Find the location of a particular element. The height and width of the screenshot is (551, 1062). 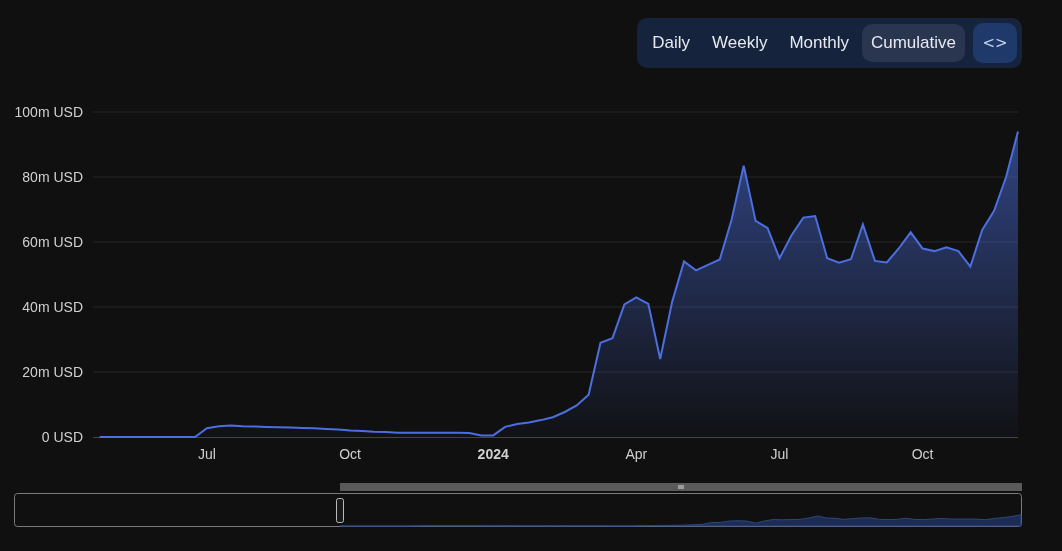

scrollbar is located at coordinates (681, 487).